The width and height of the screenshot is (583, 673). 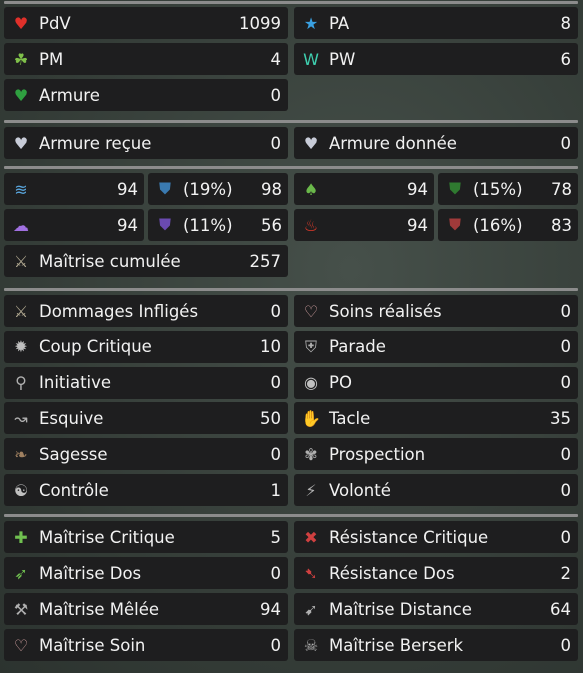 What do you see at coordinates (291, 311) in the screenshot?
I see `stat-row: ⚔ Dommages Infligés 0 ♡ Soins réalisés 0` at bounding box center [291, 311].